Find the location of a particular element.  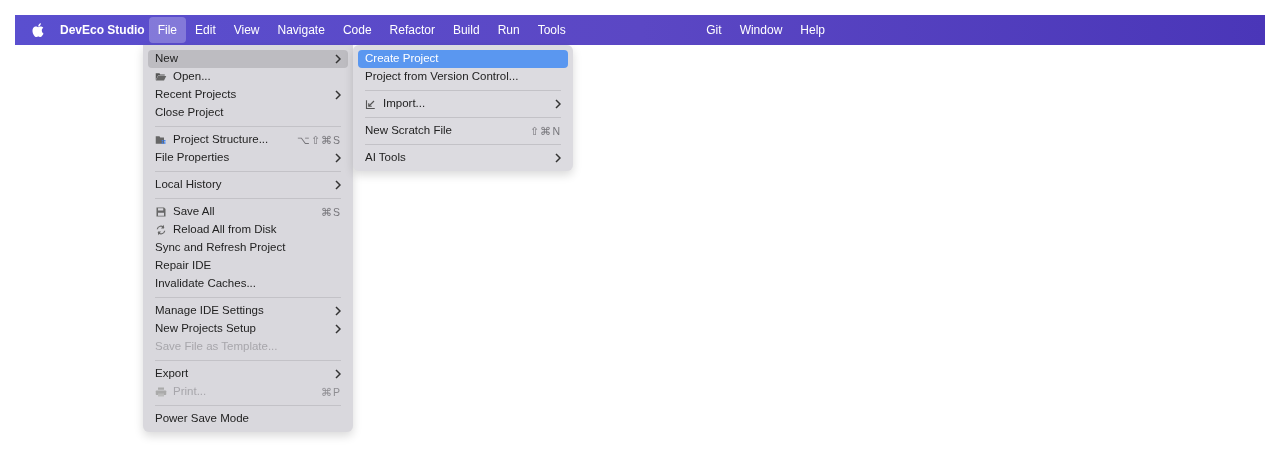

menu-item: Close Project is located at coordinates (248, 113).